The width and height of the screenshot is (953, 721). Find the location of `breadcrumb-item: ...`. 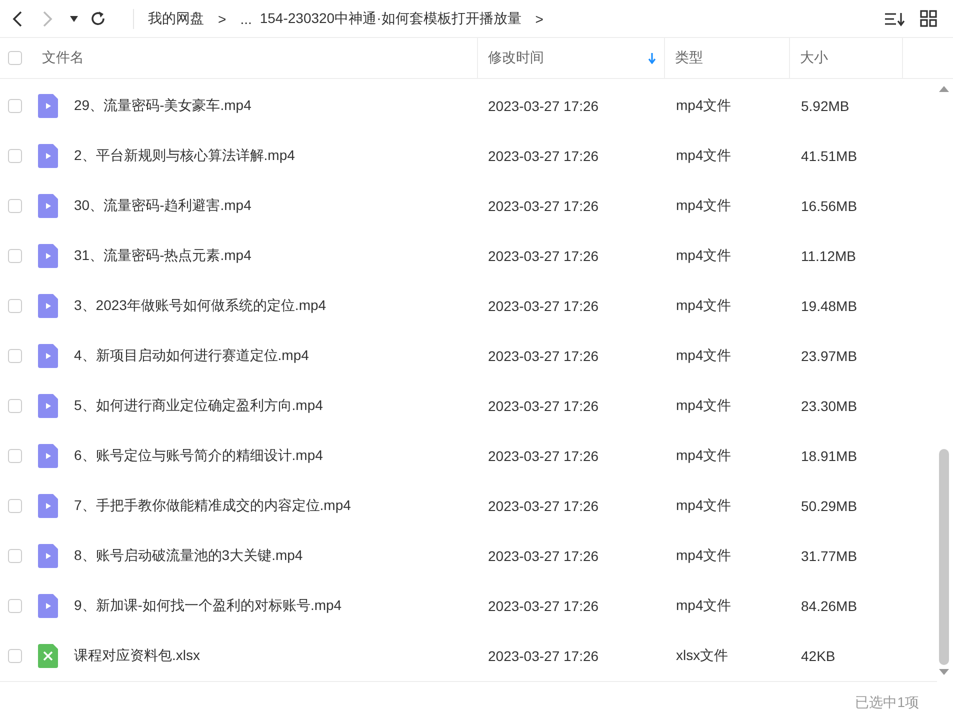

breadcrumb-item: ... is located at coordinates (246, 18).